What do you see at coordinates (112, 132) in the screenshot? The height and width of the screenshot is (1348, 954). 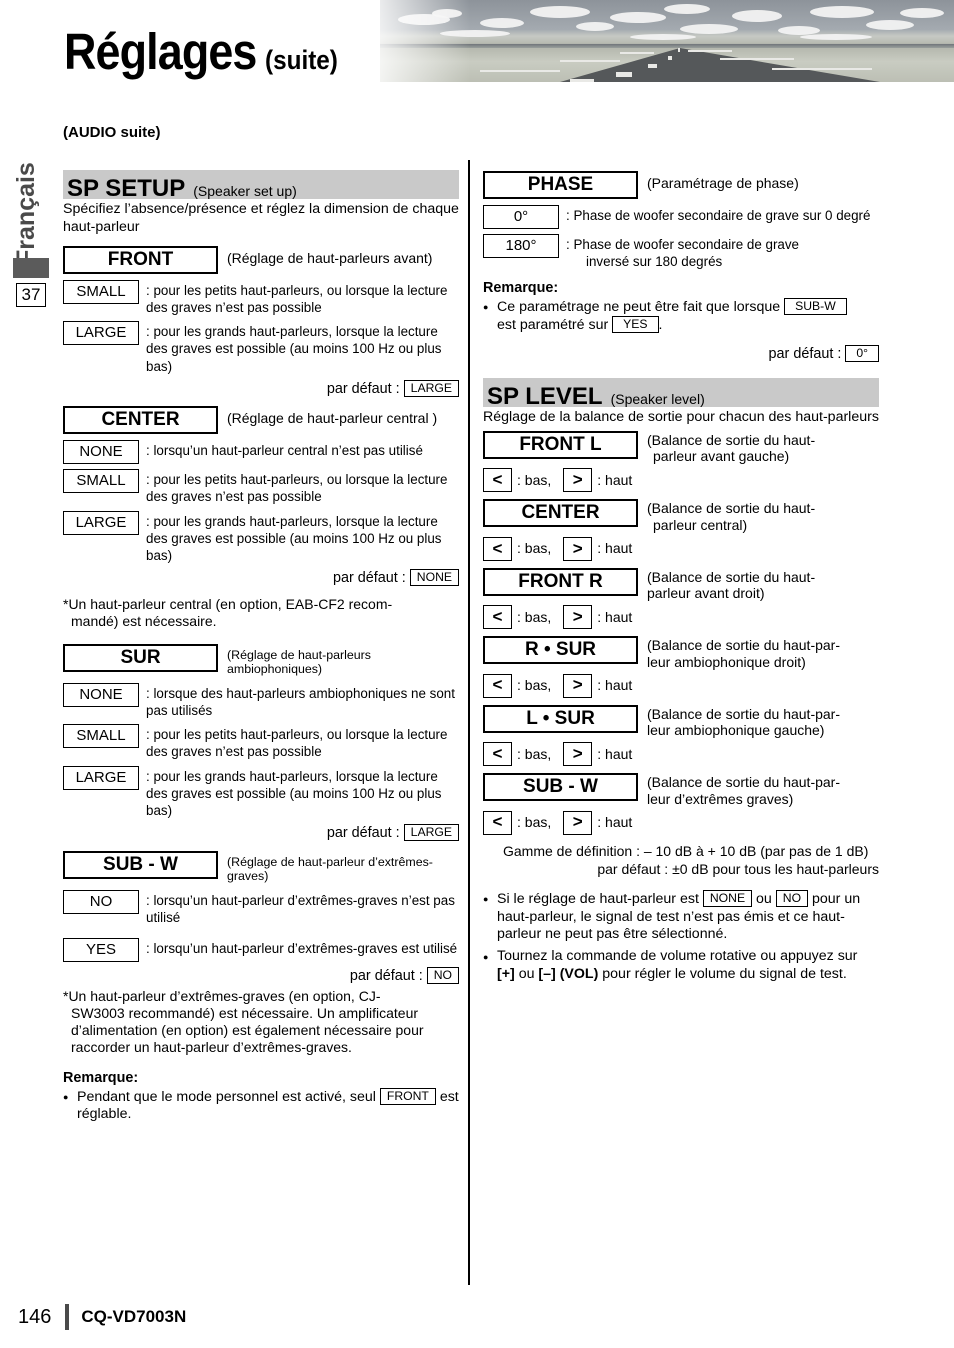 I see `section-kicker: (AUDIO suite)` at bounding box center [112, 132].